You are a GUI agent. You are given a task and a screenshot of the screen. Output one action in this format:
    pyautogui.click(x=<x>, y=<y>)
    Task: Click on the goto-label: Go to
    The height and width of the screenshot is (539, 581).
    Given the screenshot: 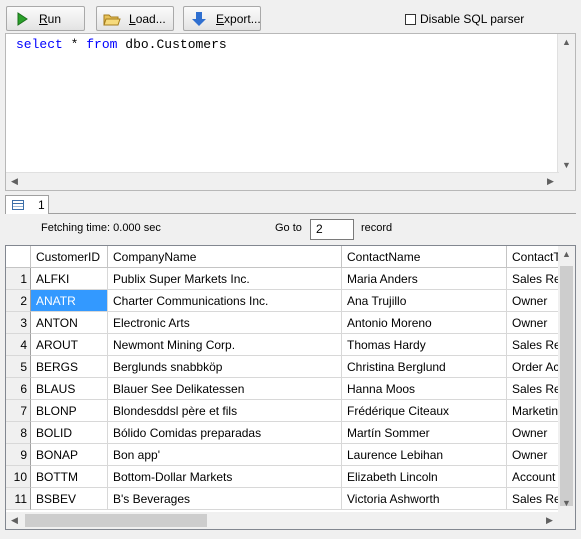 What is the action you would take?
    pyautogui.click(x=288, y=228)
    